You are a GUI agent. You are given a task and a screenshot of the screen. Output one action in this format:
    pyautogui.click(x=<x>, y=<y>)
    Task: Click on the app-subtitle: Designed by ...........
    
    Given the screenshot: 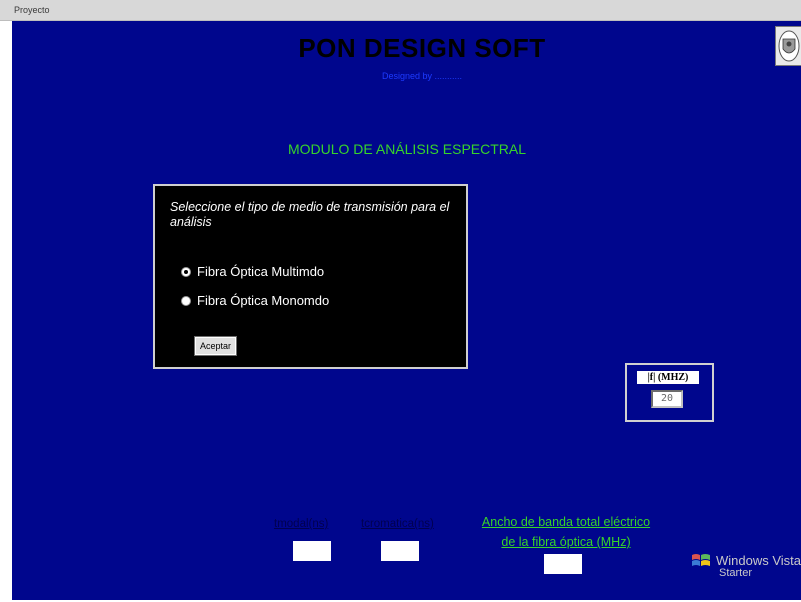 What is the action you would take?
    pyautogui.click(x=422, y=76)
    